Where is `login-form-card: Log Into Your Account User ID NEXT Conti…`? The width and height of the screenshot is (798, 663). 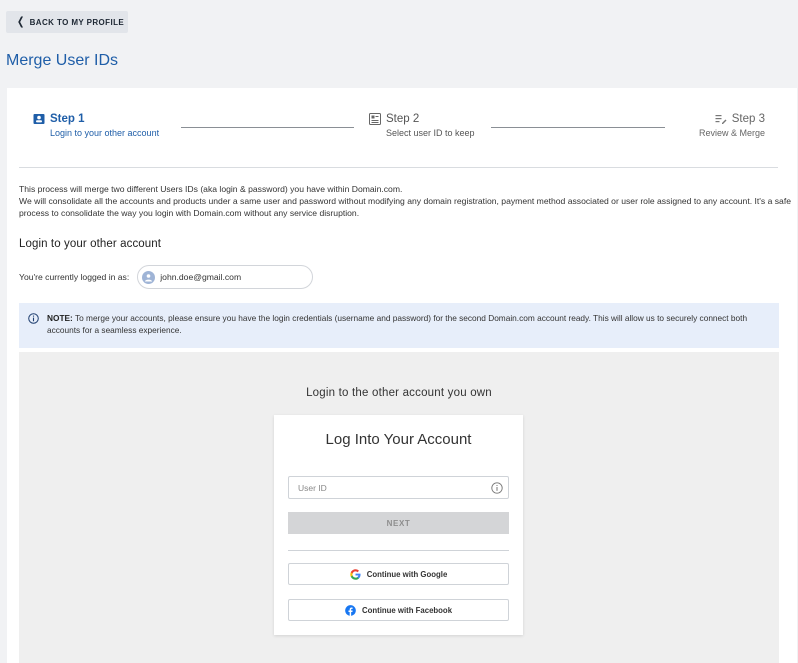
login-form-card: Log Into Your Account User ID NEXT Conti… is located at coordinates (398, 525).